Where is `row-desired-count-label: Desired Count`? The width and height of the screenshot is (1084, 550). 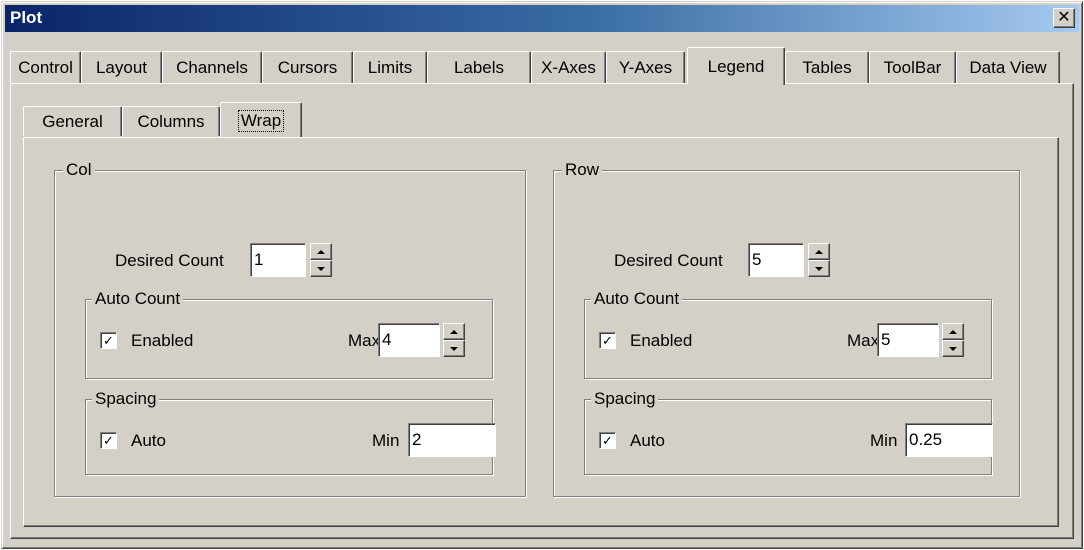 row-desired-count-label: Desired Count is located at coordinates (668, 260).